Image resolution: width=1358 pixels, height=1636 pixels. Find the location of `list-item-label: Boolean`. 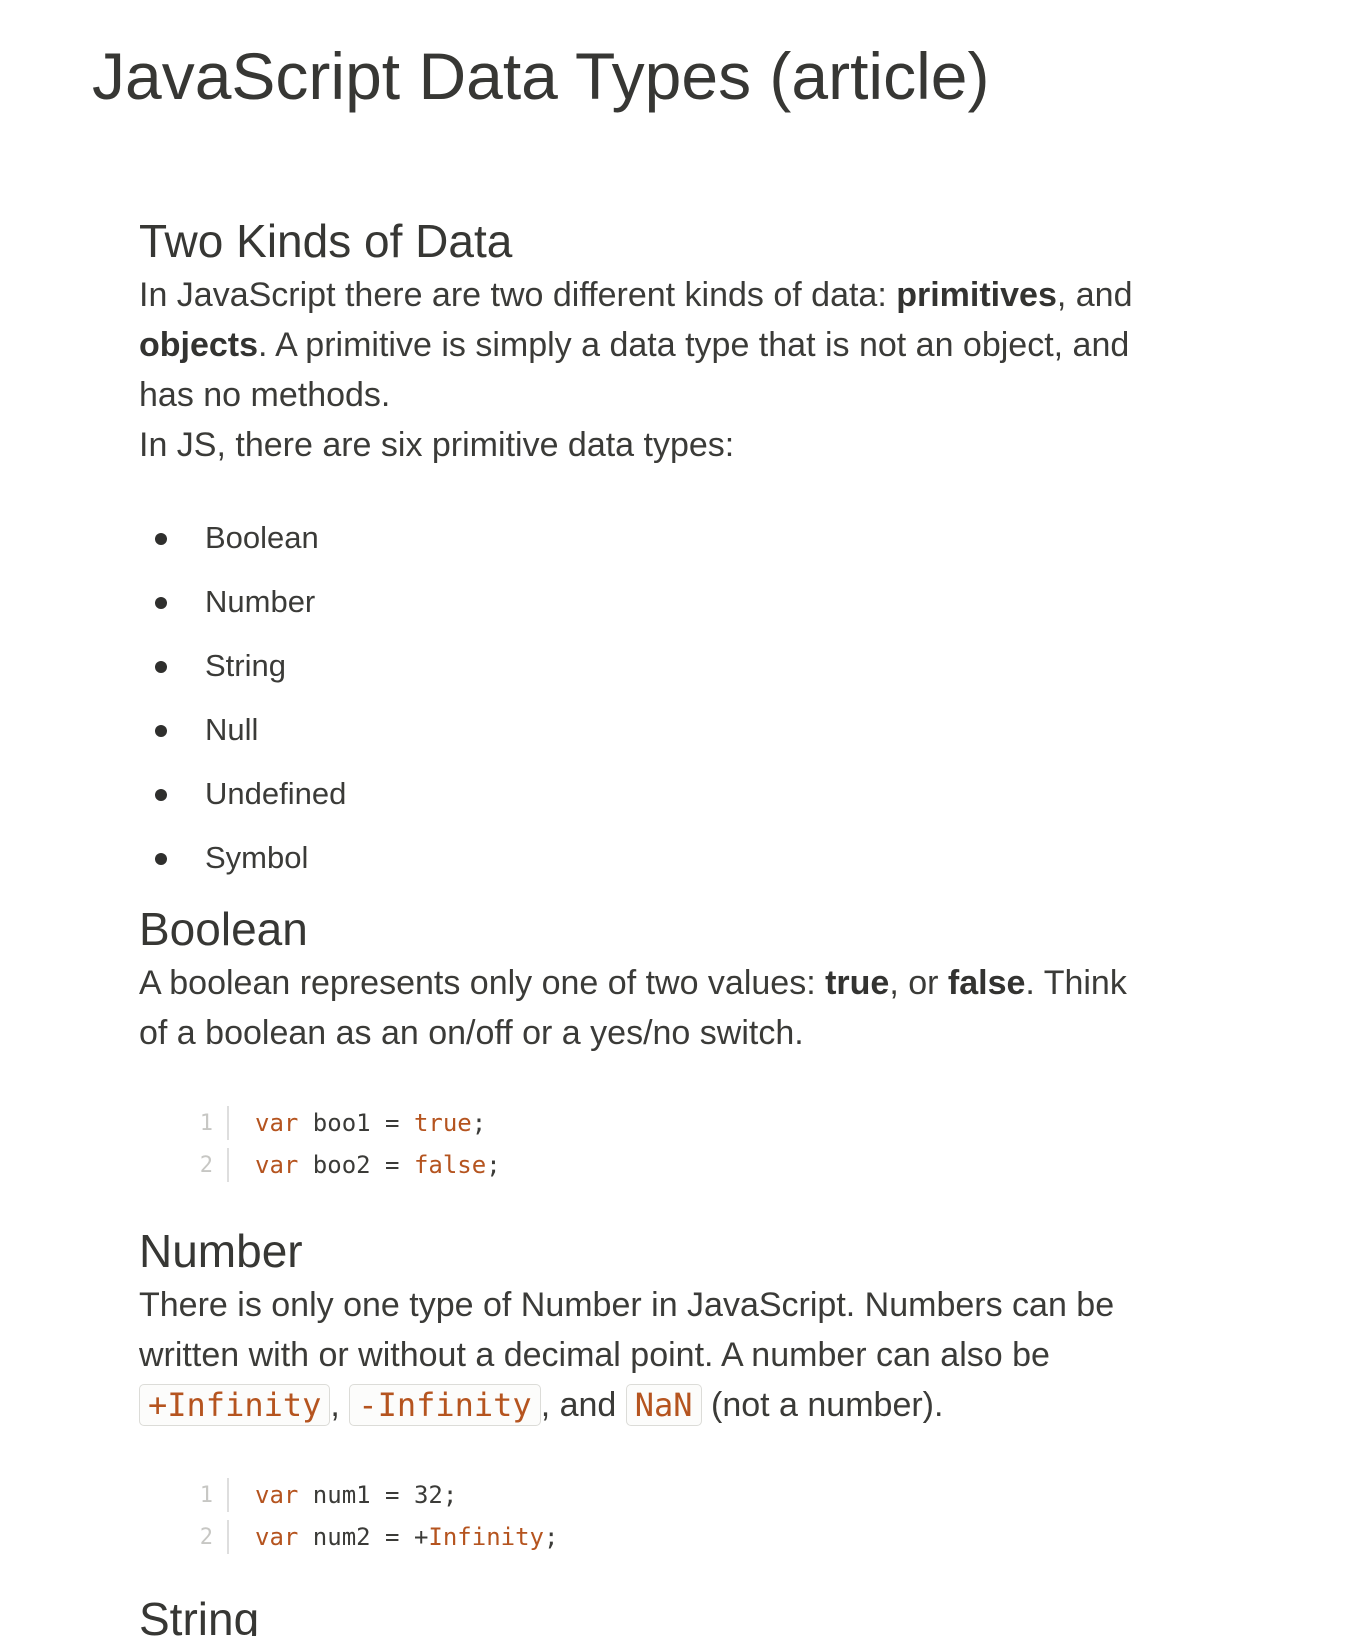

list-item-label: Boolean is located at coordinates (262, 537).